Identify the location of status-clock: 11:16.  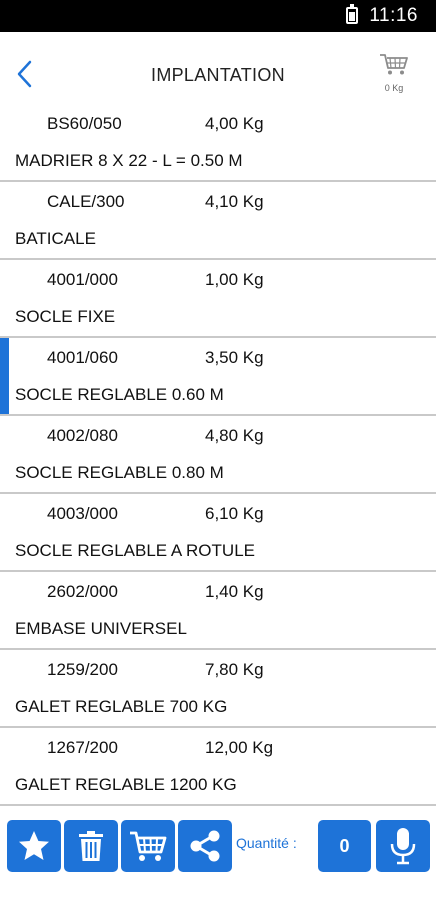
(393, 15).